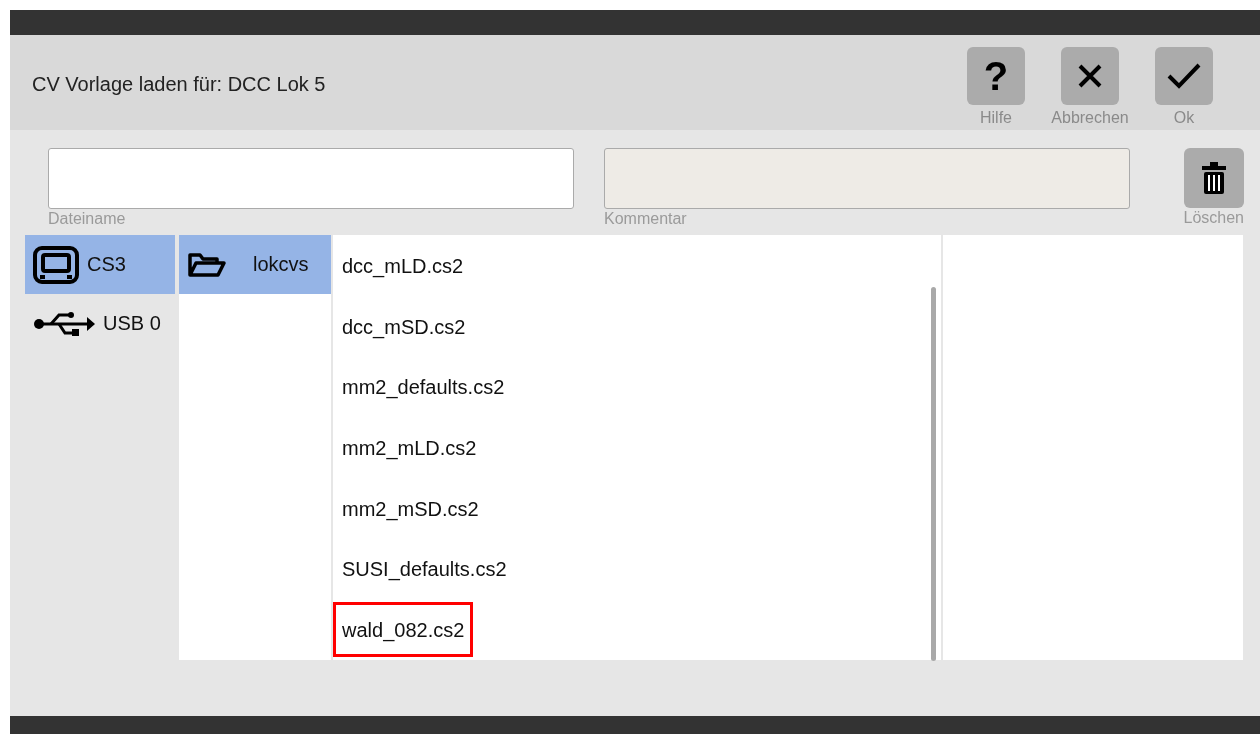  What do you see at coordinates (255, 264) in the screenshot?
I see `folder-item: lokcvs` at bounding box center [255, 264].